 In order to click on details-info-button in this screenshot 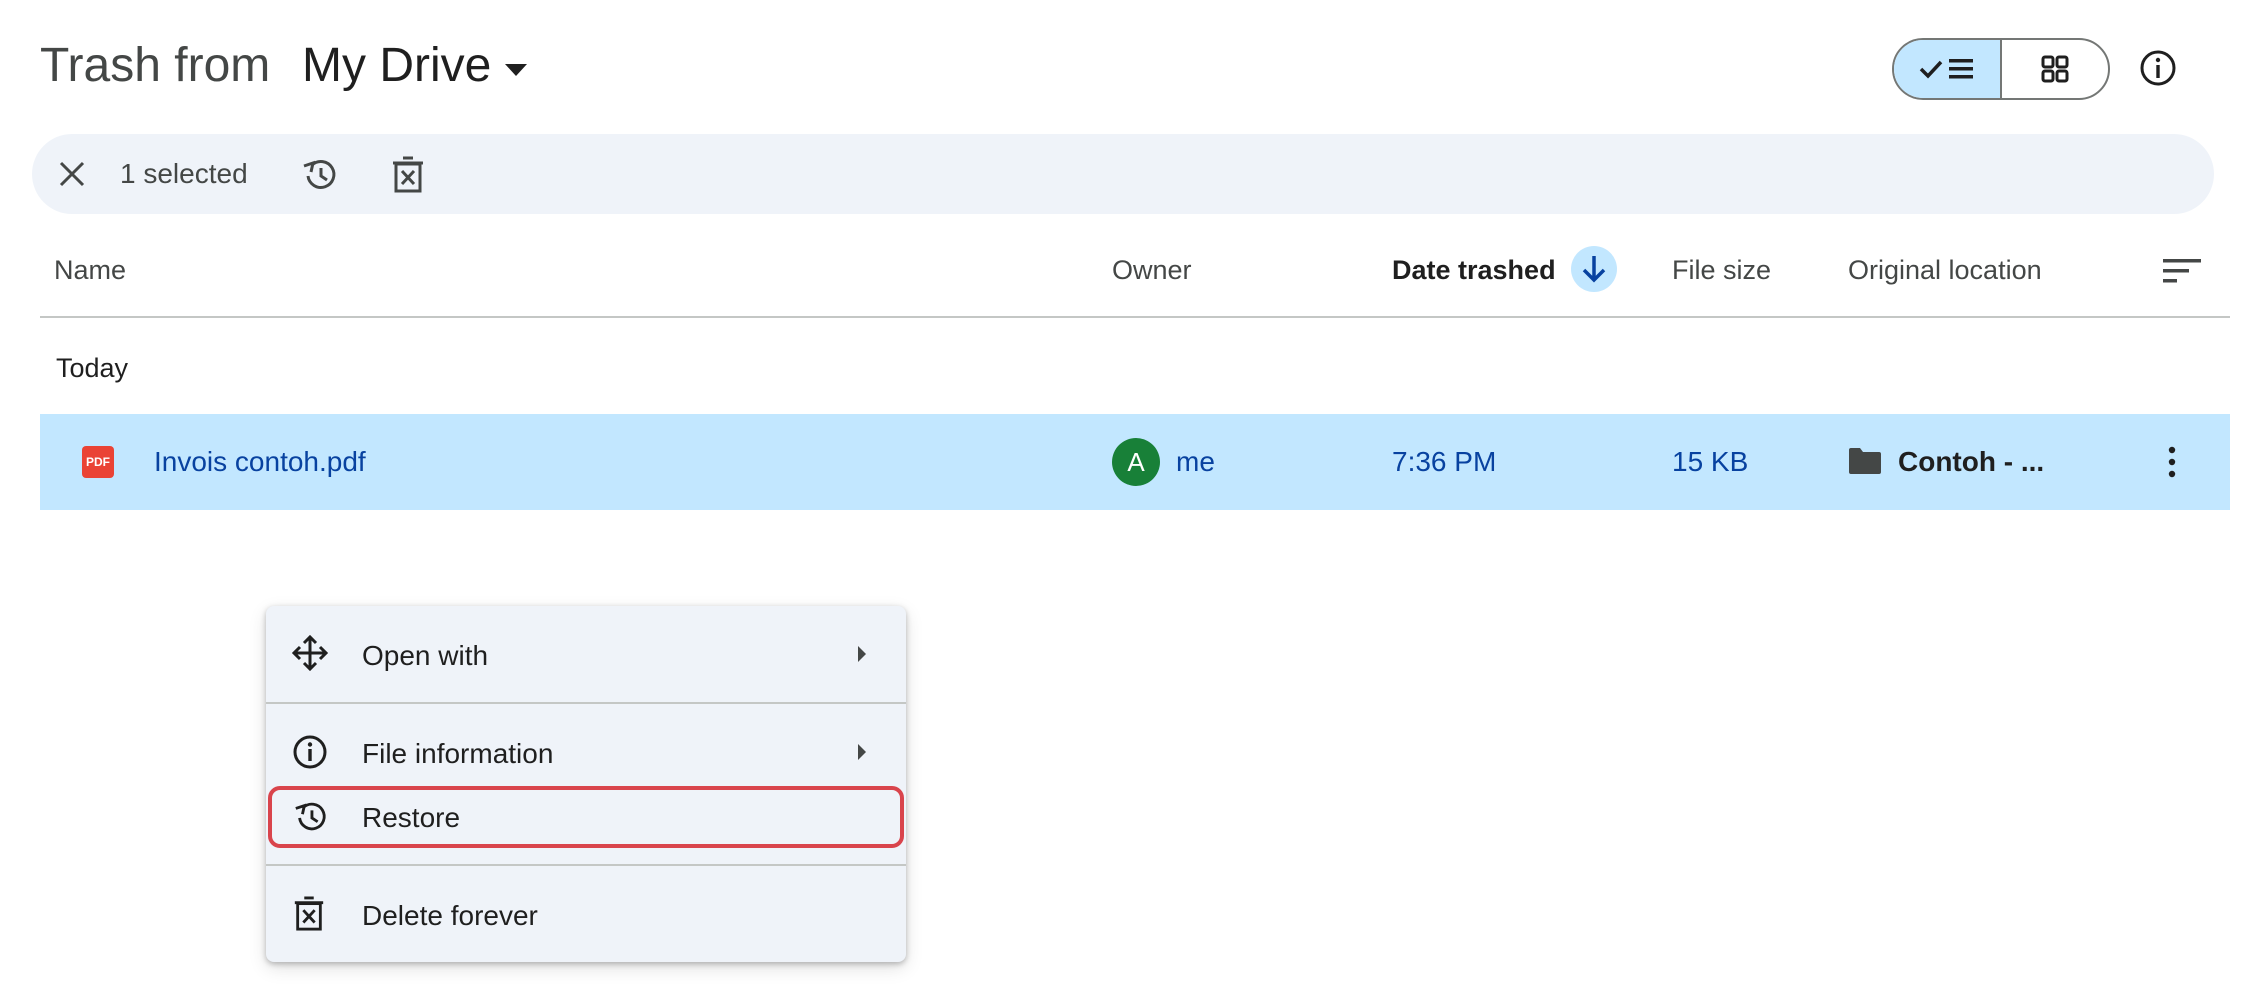, I will do `click(2158, 68)`.